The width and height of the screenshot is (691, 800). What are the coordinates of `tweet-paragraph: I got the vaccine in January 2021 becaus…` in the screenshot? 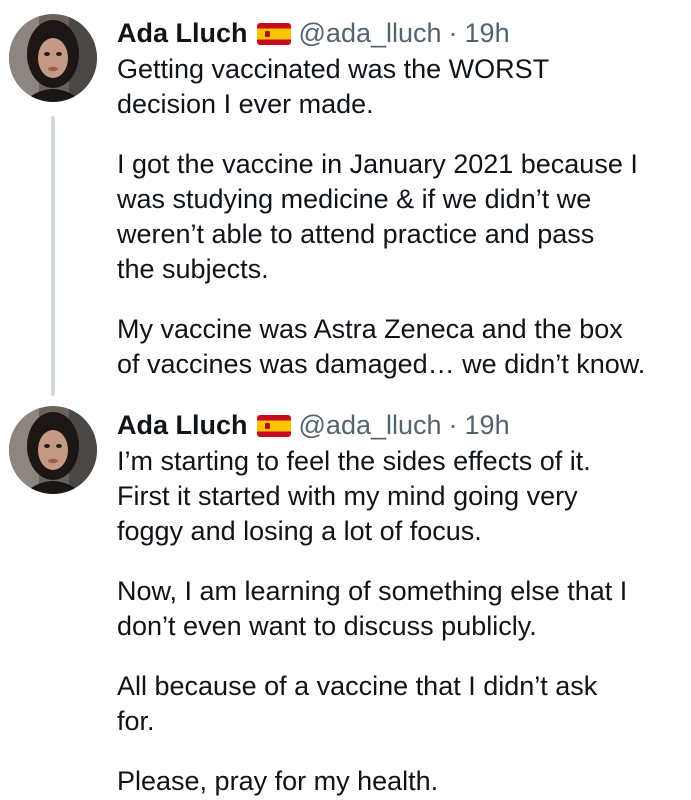 It's located at (377, 216).